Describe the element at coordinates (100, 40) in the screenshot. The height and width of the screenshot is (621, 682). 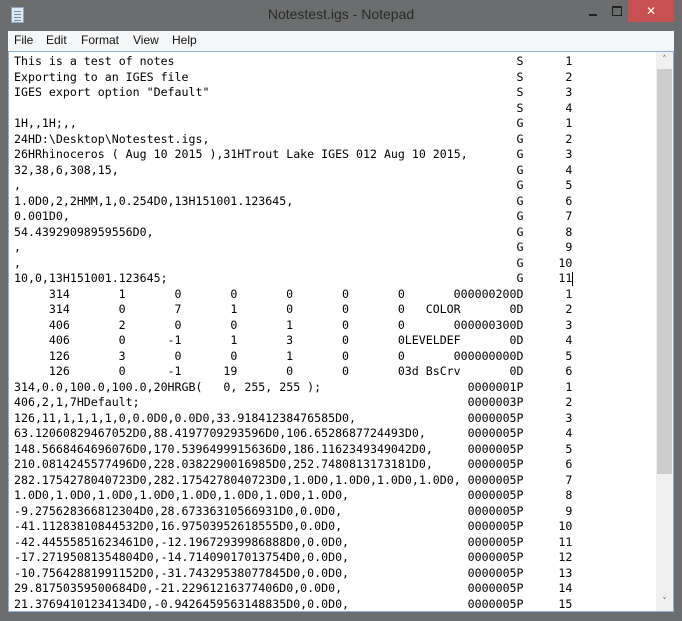
I see `menu-format: Format` at that location.